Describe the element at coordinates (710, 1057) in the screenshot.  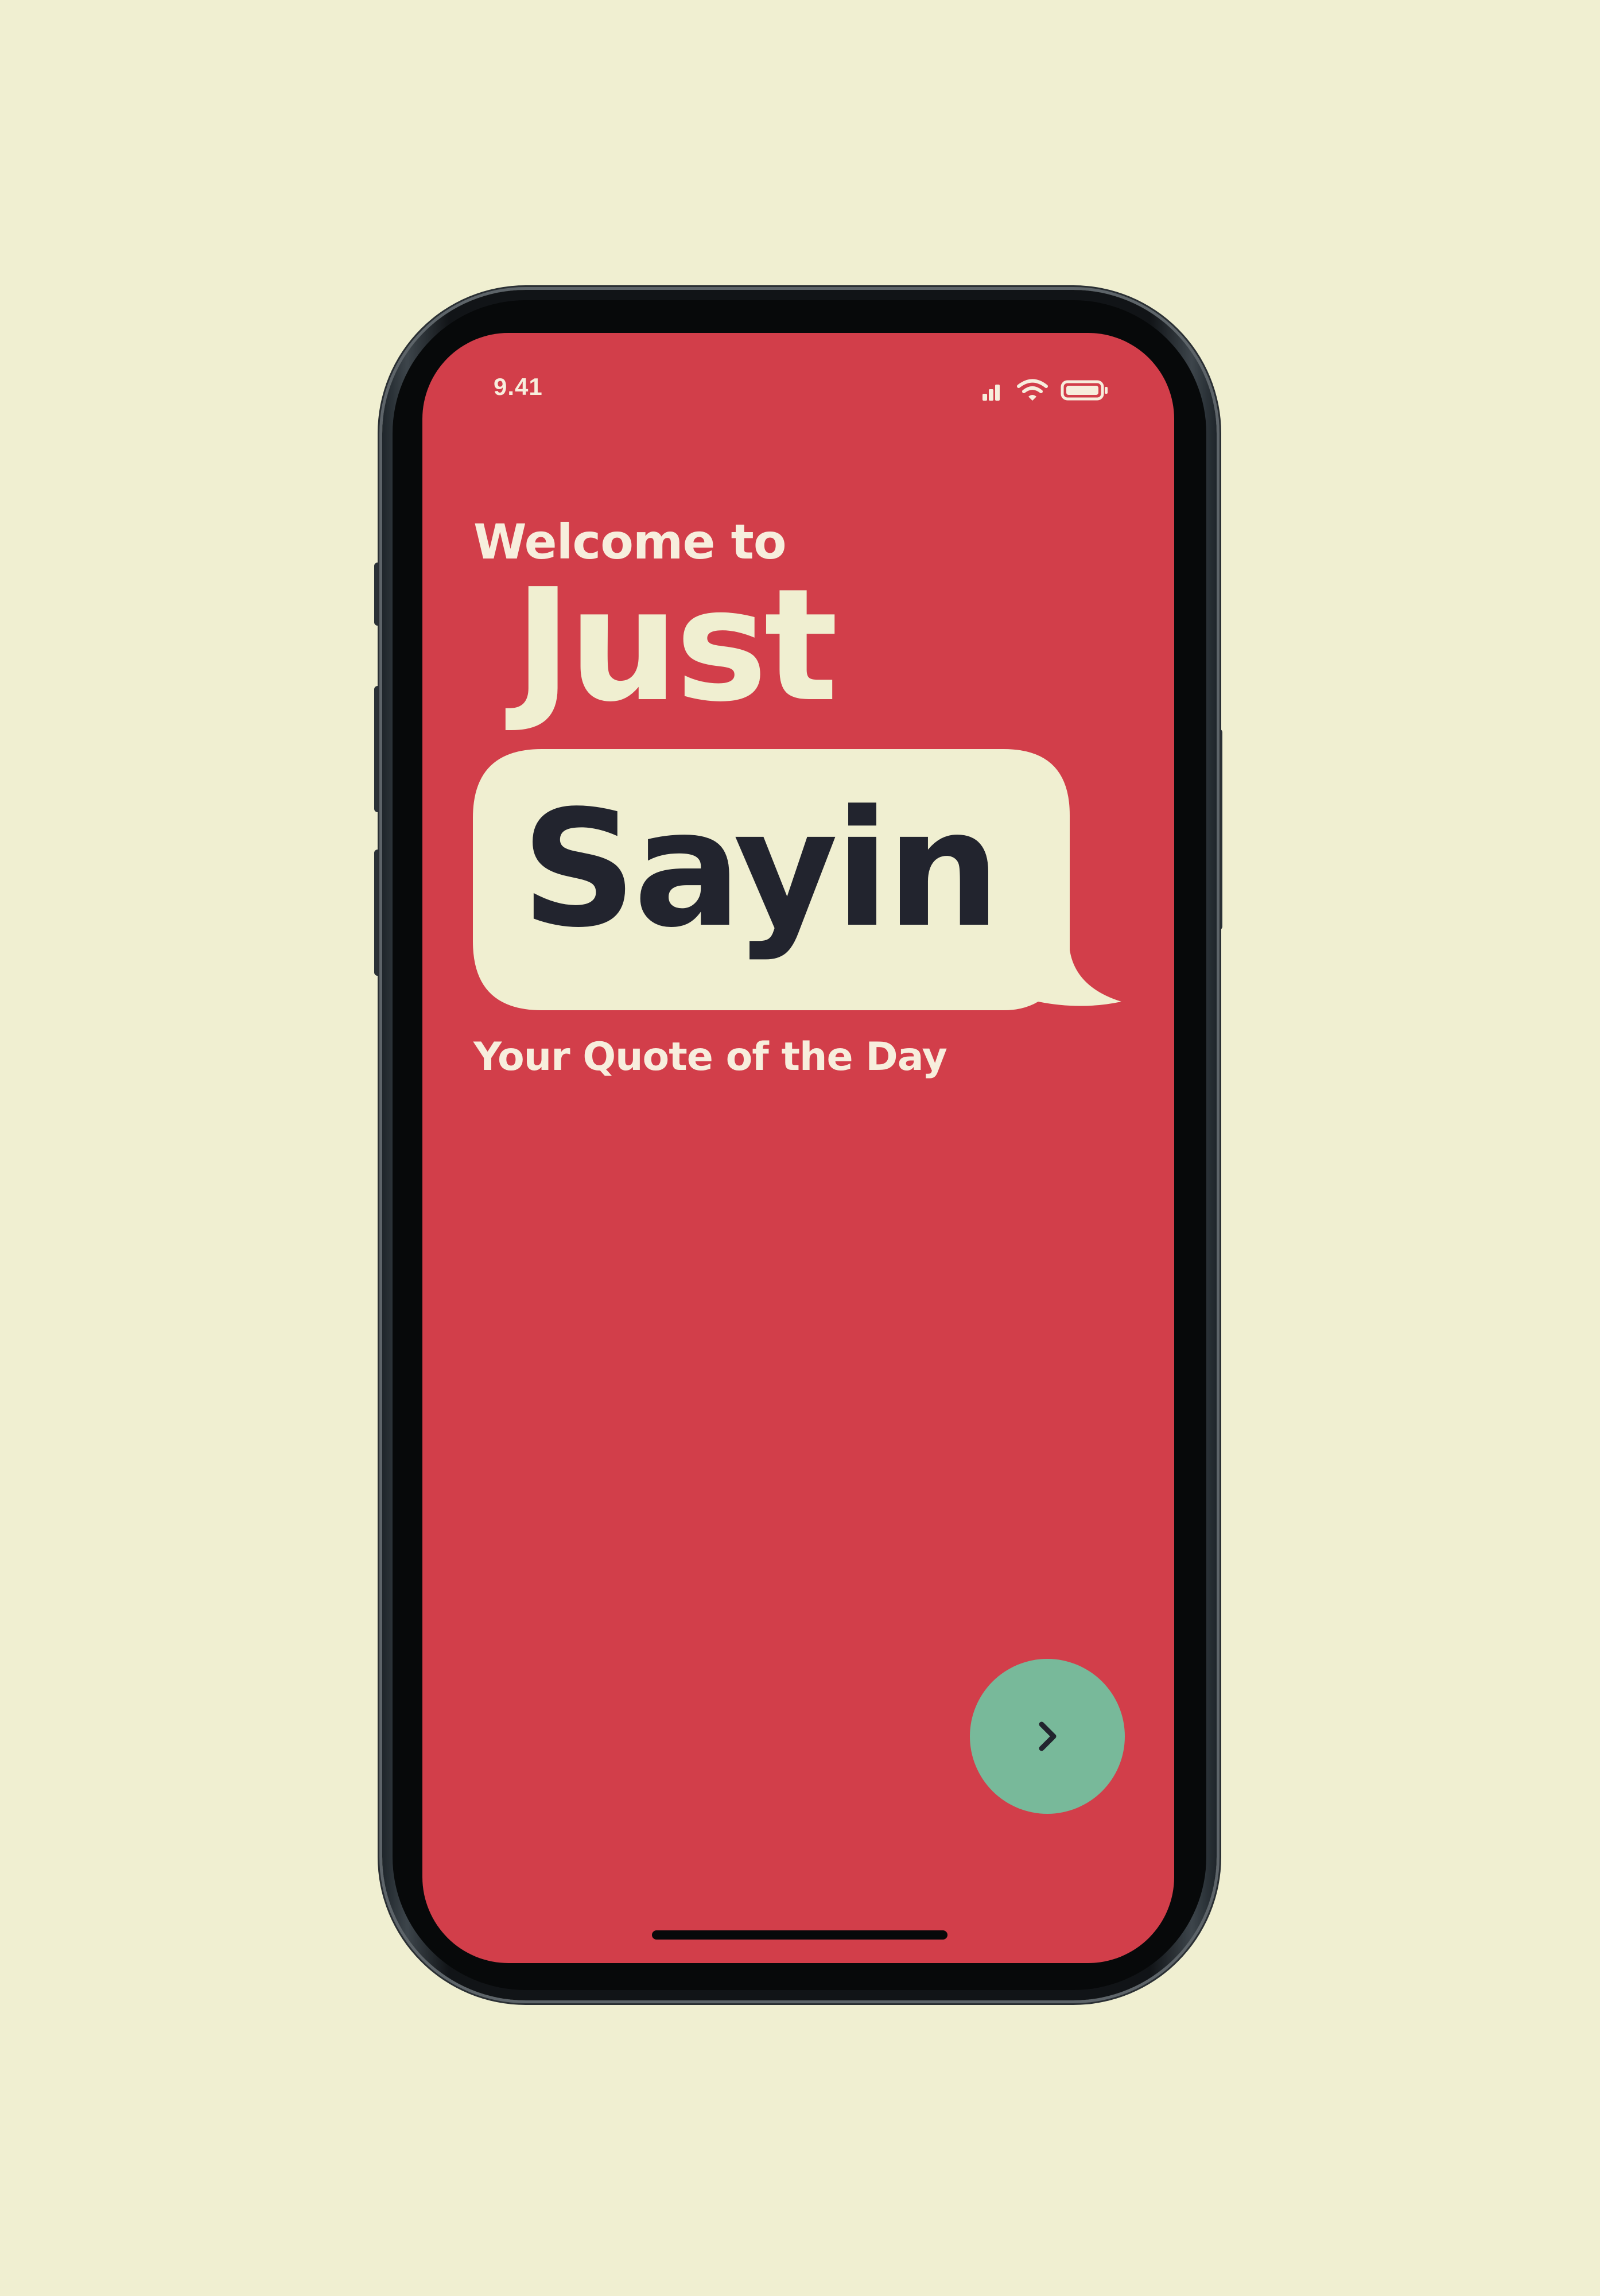
I see `tagline: Your Quote of the Day` at that location.